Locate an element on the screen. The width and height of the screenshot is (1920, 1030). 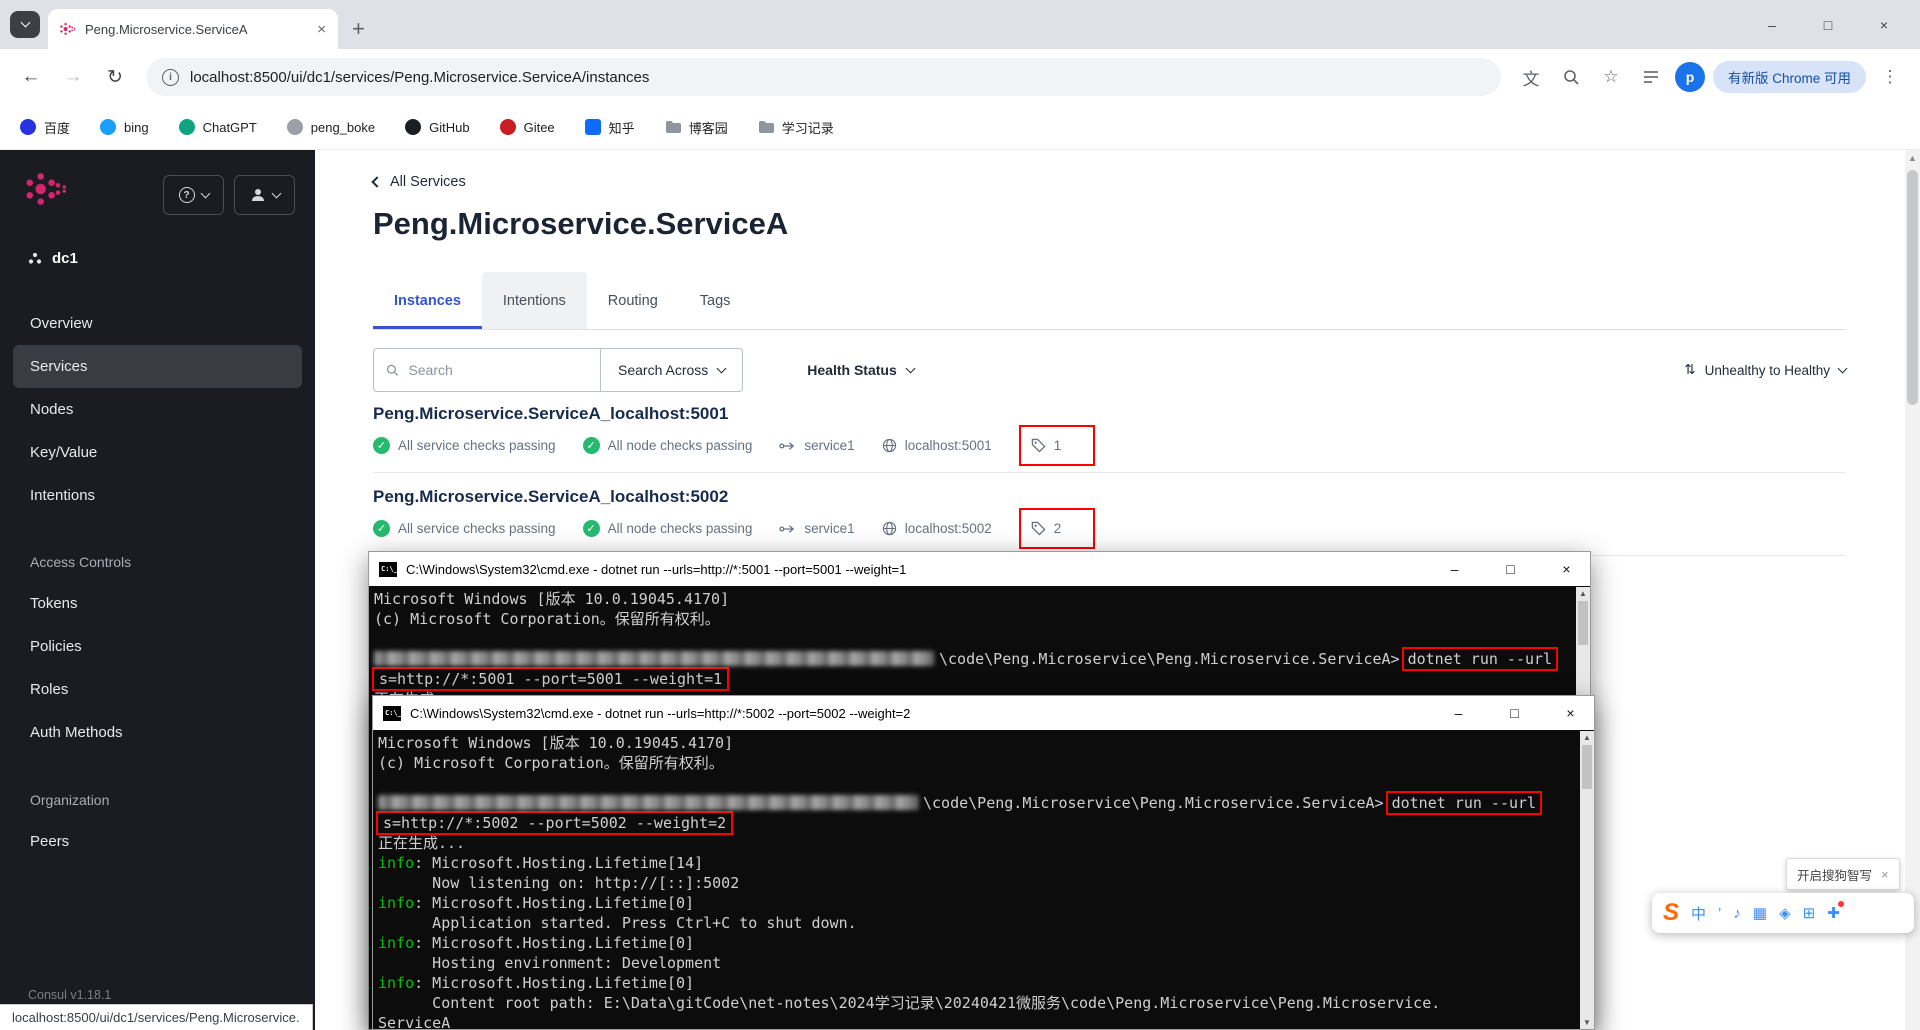
check-passing-icon: ✓ is located at coordinates (381, 445).